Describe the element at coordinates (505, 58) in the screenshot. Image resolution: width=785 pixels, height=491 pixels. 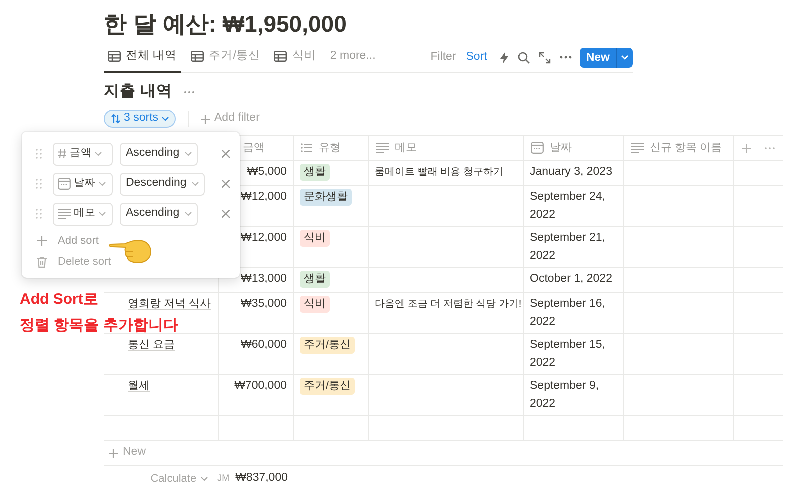
I see `lightning-icon` at that location.